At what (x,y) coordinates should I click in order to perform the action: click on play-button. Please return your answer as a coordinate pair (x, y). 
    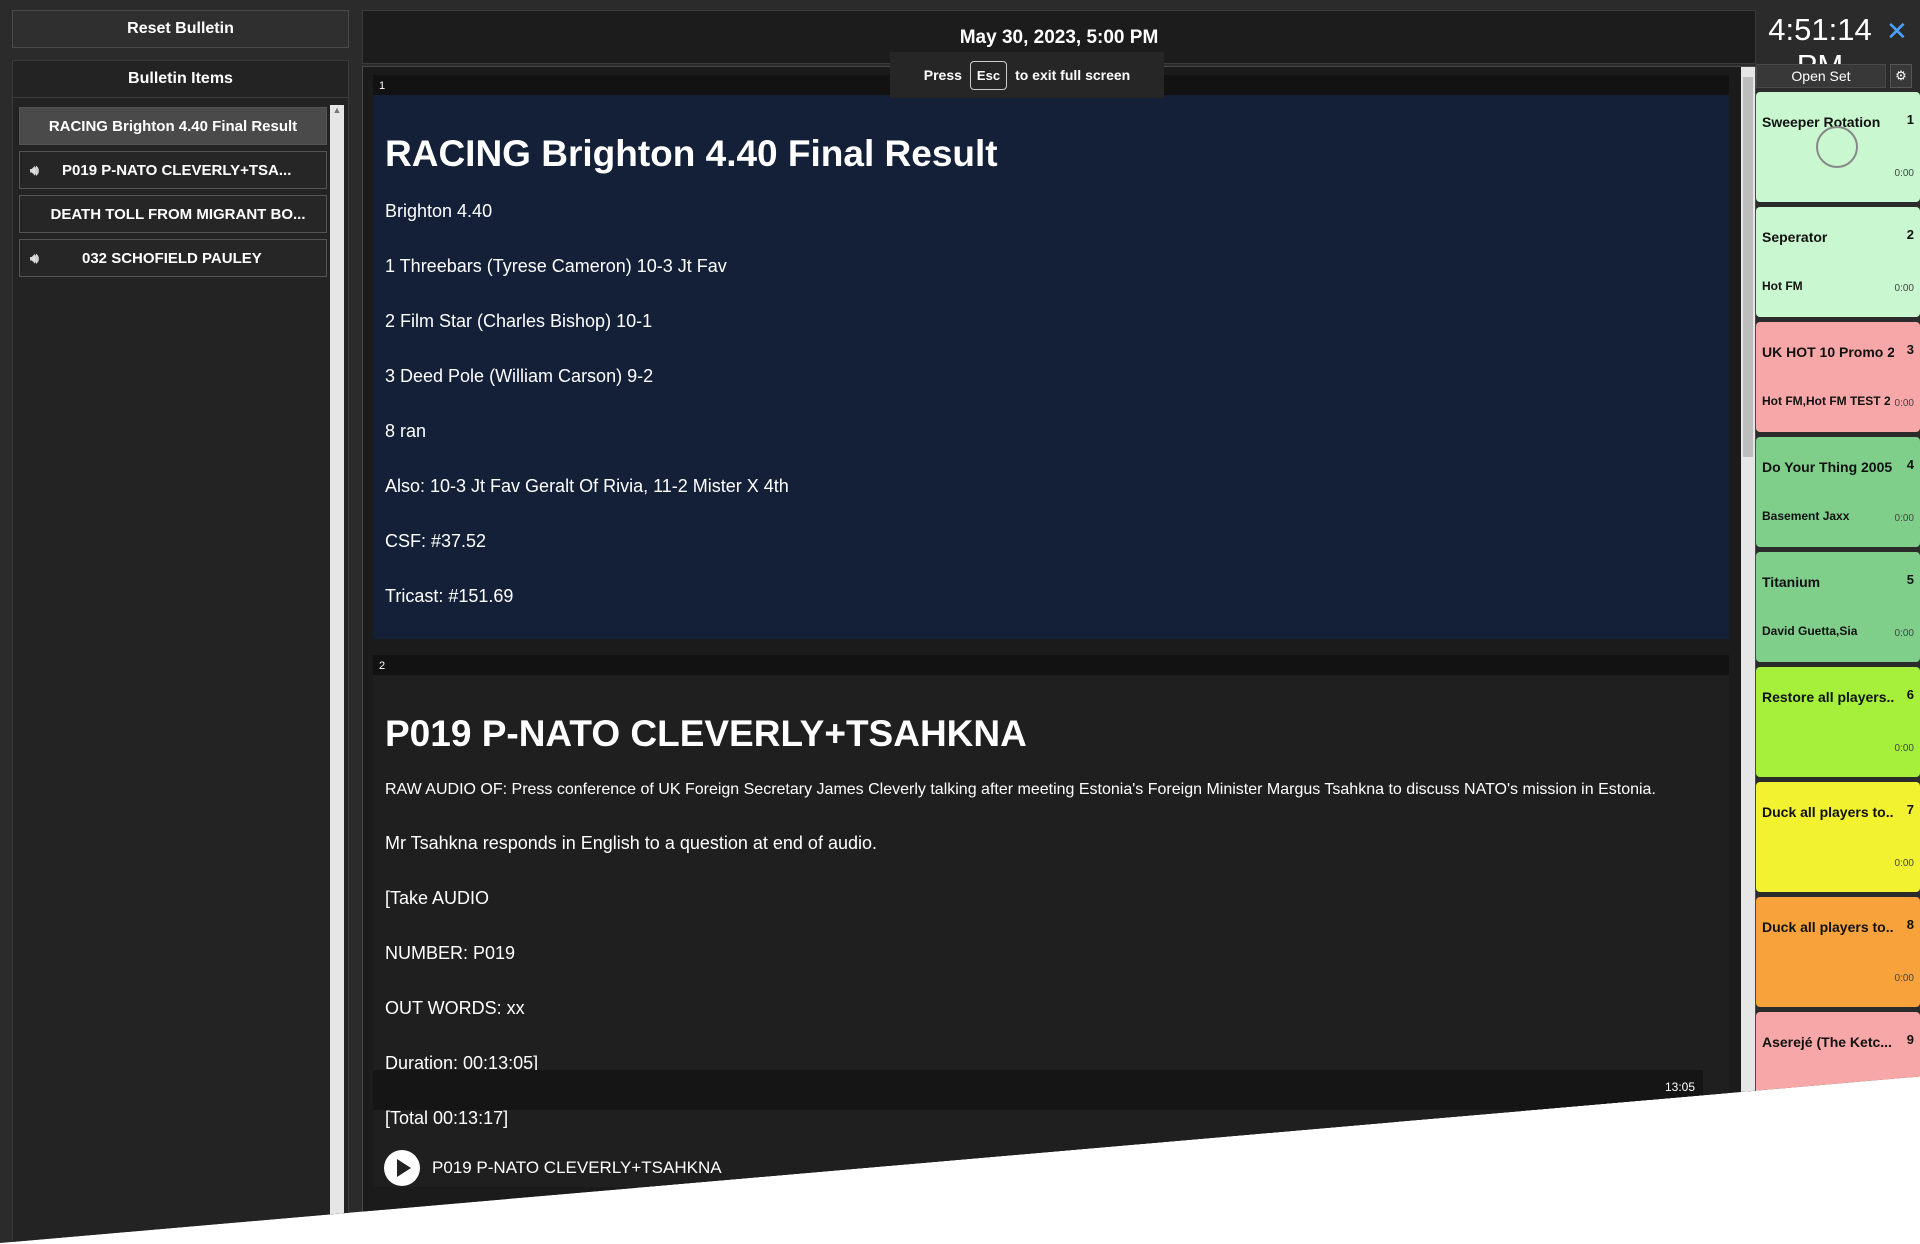
    Looking at the image, I should click on (402, 1168).